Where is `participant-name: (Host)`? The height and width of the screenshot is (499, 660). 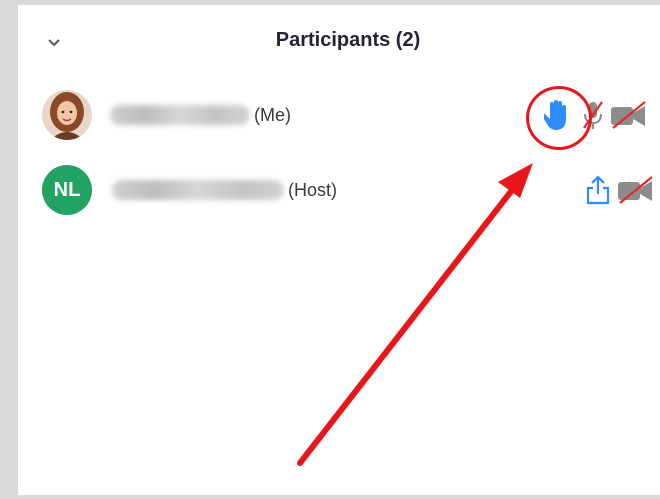 participant-name: (Host) is located at coordinates (224, 190).